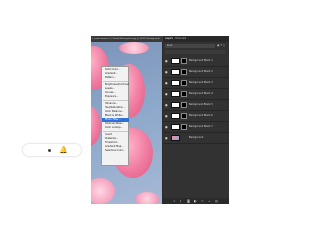  I want to click on layer-name: Background, so click(196, 138).